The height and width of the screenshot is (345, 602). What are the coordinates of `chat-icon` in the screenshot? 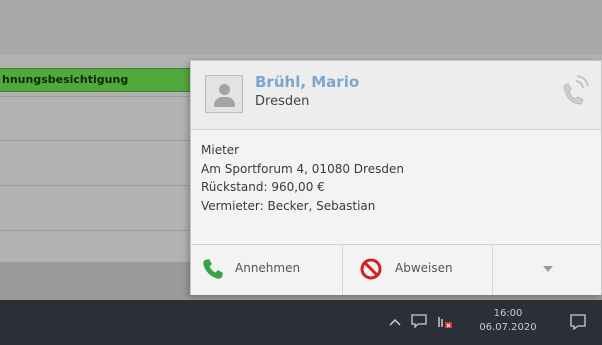 It's located at (419, 321).